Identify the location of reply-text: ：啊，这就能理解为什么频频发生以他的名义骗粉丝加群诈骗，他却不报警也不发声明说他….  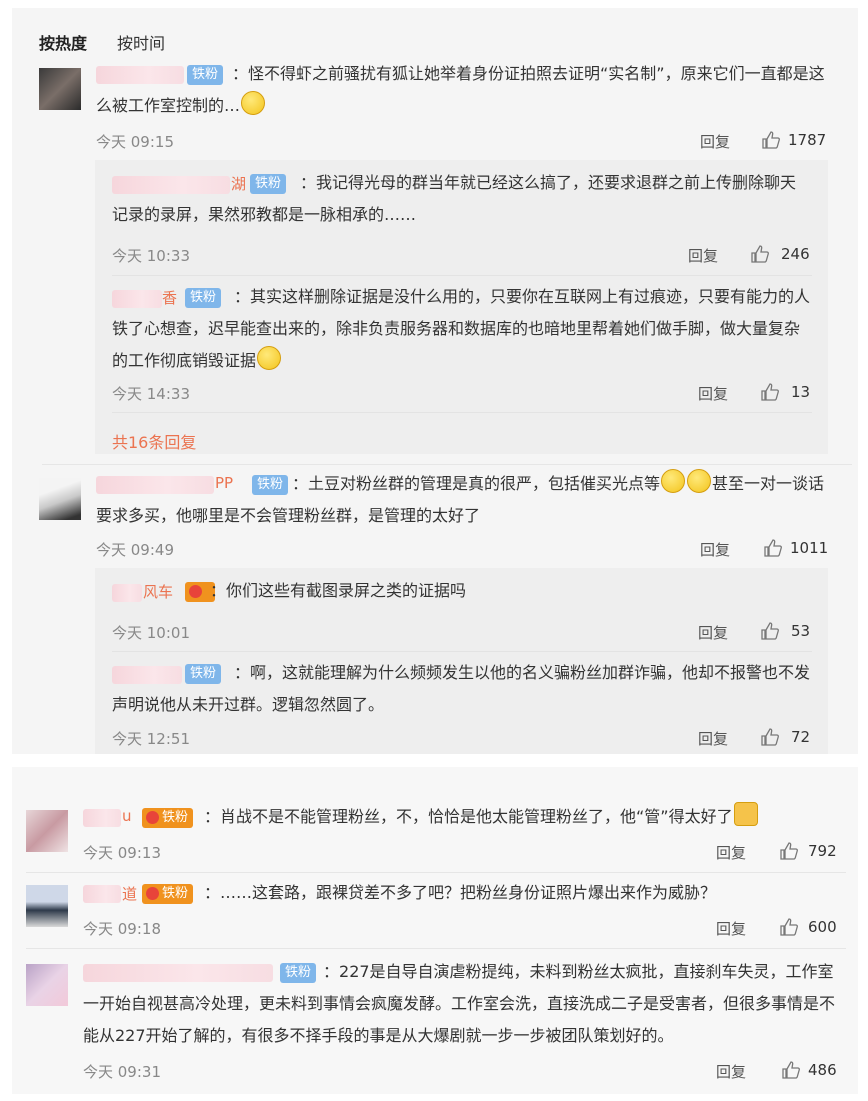
(462, 689).